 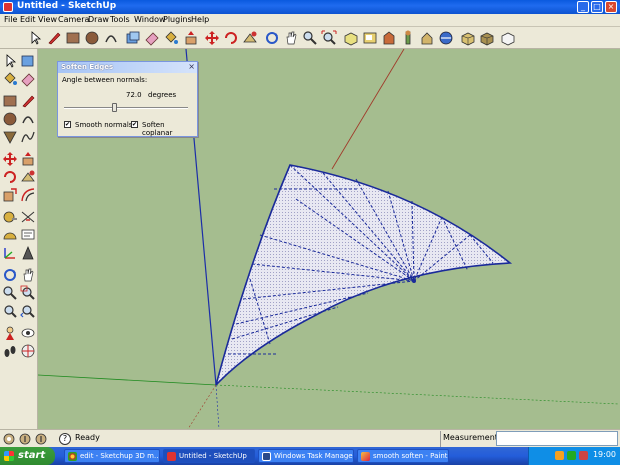 What do you see at coordinates (28, 61) in the screenshot?
I see `make-component-icon` at bounding box center [28, 61].